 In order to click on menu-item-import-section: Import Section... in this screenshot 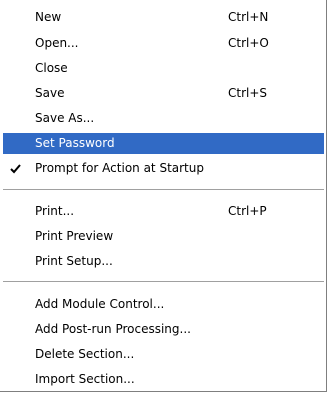, I will do `click(163, 379)`.